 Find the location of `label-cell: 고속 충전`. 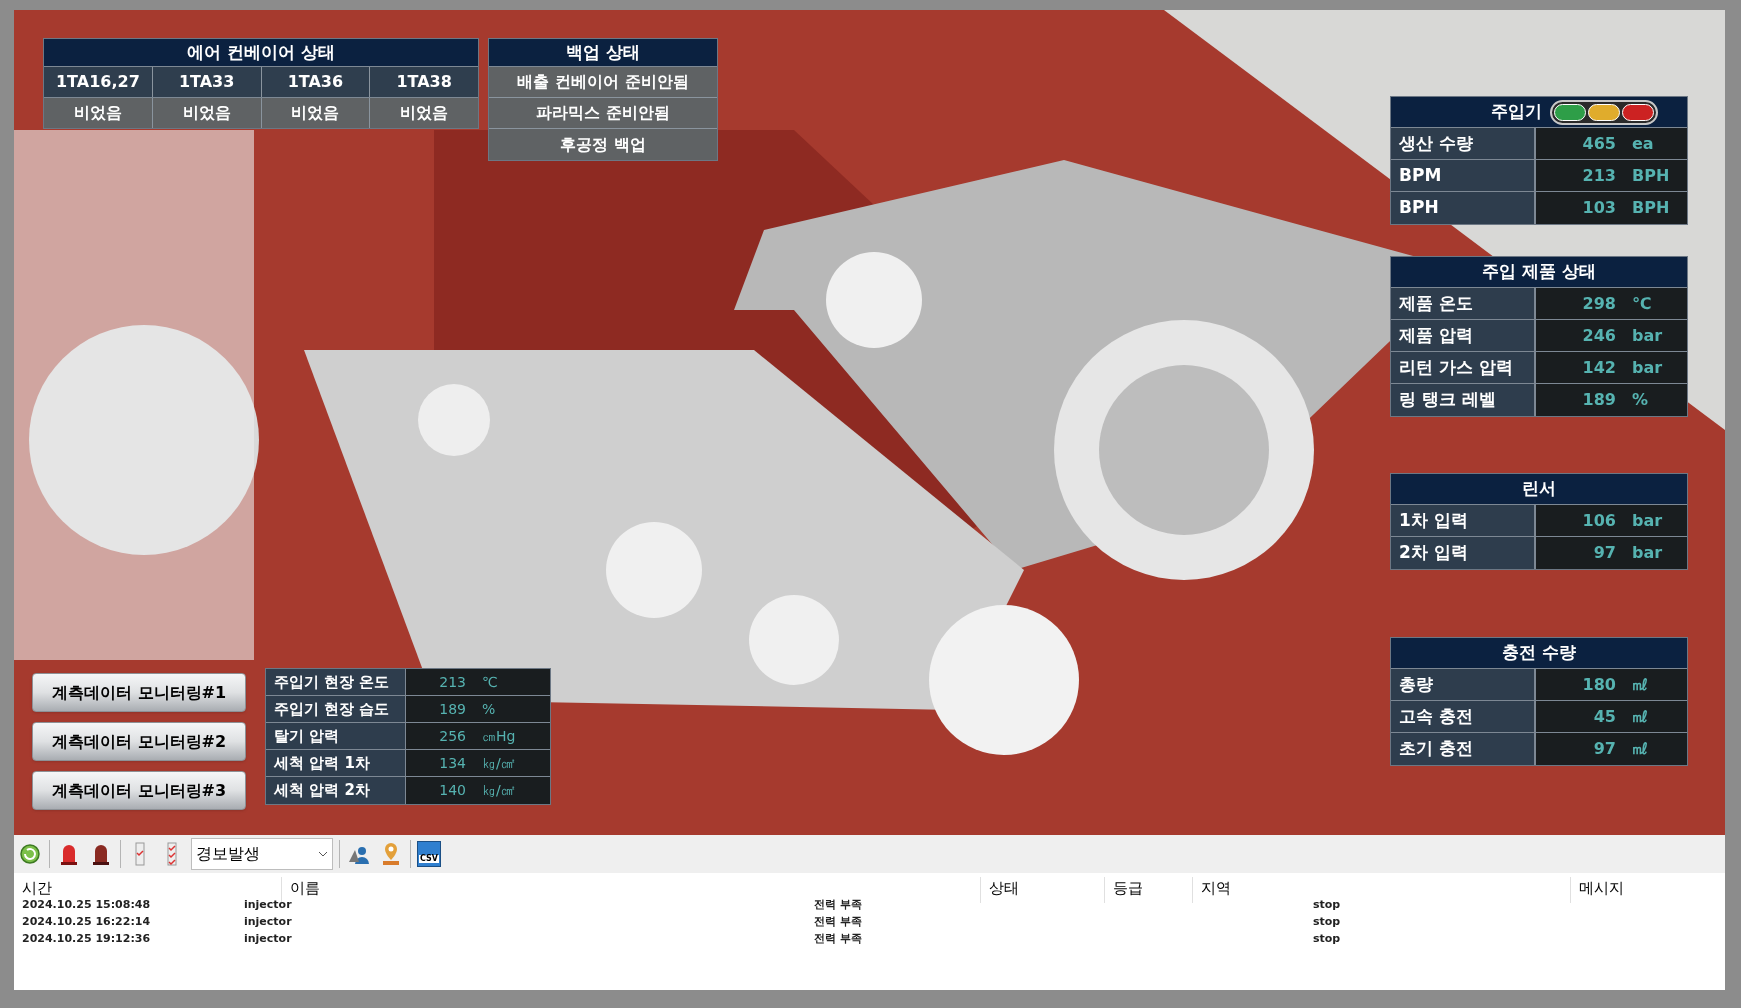

label-cell: 고속 충전 is located at coordinates (1463, 716).